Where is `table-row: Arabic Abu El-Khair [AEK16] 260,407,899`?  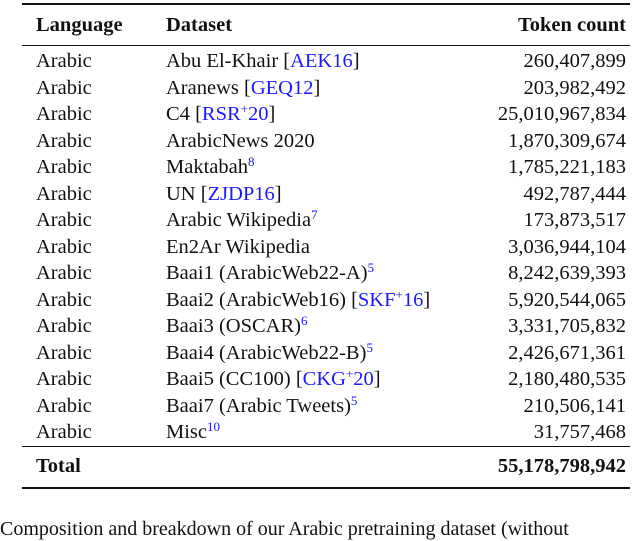 table-row: Arabic Abu El-Khair [AEK16] 260,407,899 is located at coordinates (326, 60).